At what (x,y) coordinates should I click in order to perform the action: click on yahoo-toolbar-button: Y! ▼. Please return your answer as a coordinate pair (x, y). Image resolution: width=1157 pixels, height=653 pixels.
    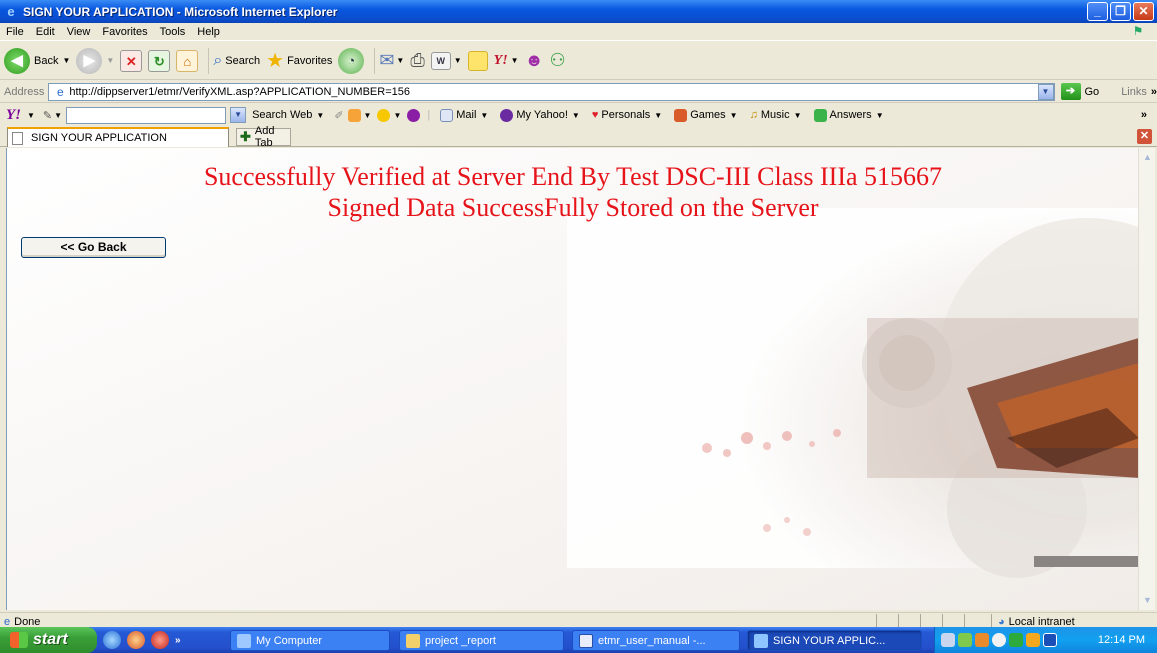
    Looking at the image, I should click on (506, 61).